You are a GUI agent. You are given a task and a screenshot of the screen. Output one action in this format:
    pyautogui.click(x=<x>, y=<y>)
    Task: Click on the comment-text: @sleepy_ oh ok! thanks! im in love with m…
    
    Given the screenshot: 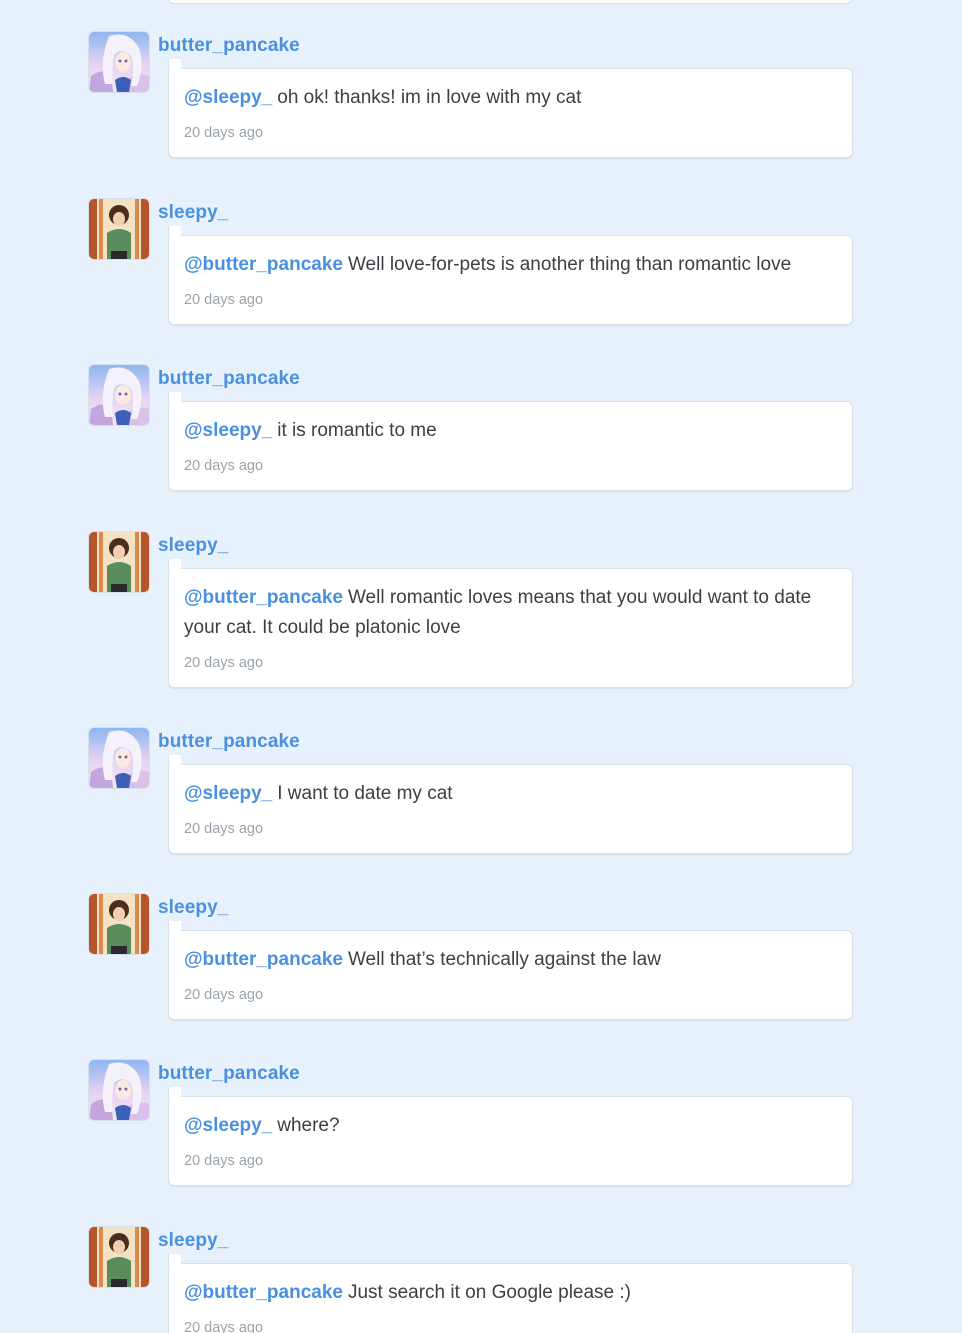 What is the action you would take?
    pyautogui.click(x=509, y=98)
    